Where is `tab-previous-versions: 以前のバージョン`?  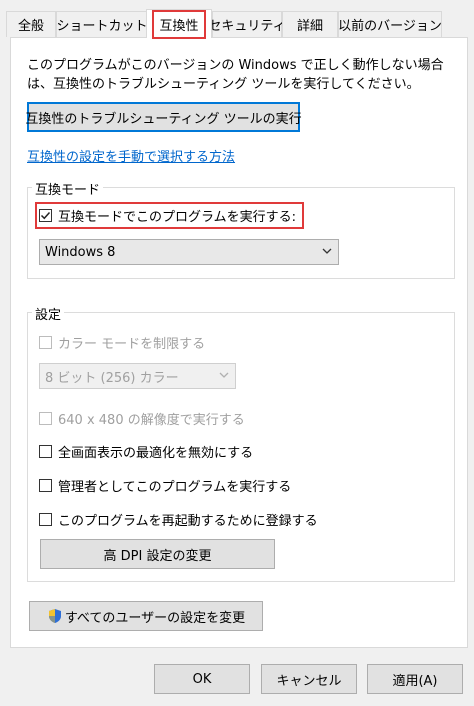
tab-previous-versions: 以前のバージョン is located at coordinates (390, 24).